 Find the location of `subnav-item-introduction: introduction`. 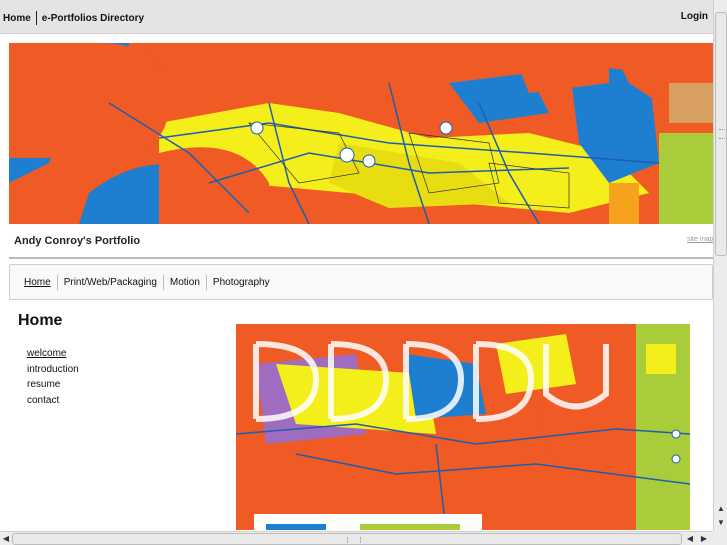

subnav-item-introduction: introduction is located at coordinates (53, 370).